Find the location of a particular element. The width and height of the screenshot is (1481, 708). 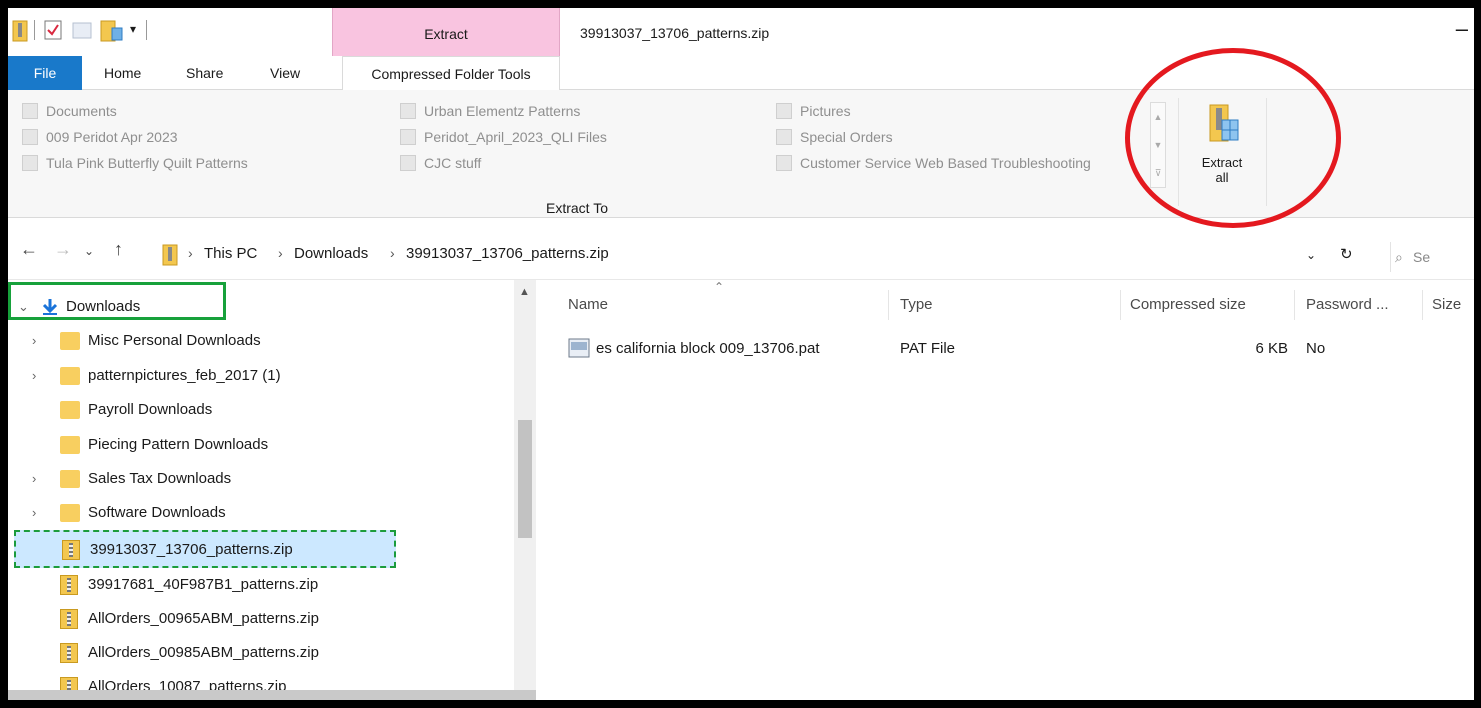

dest-special-orders: Special Orders is located at coordinates (831, 137).